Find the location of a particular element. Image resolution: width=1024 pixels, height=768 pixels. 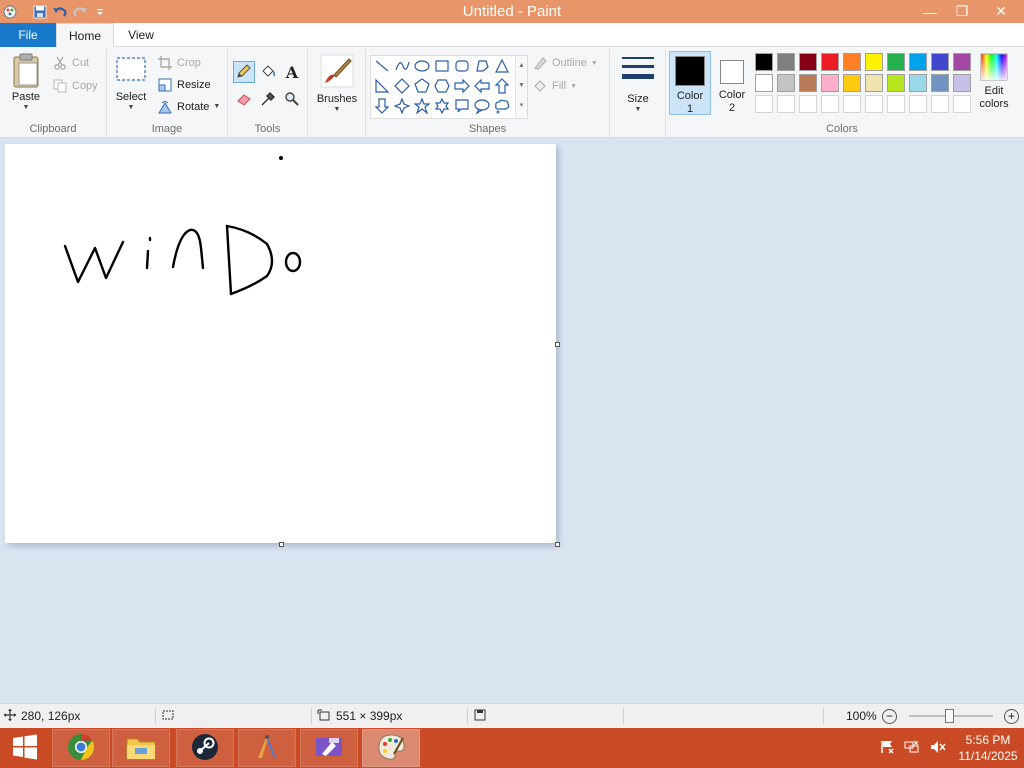

triangle-shape is located at coordinates (502, 67).